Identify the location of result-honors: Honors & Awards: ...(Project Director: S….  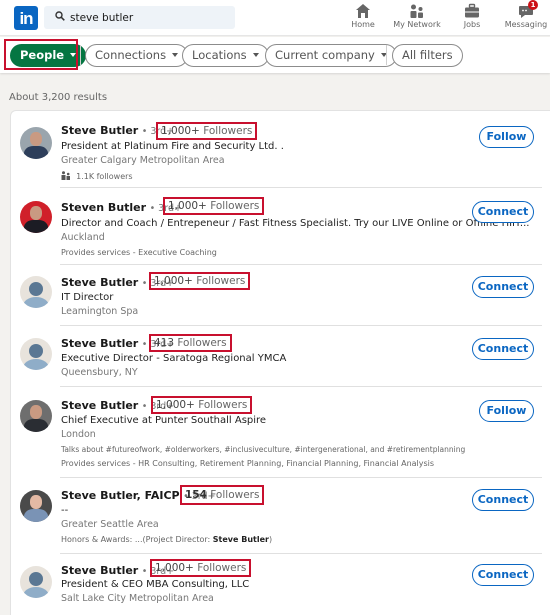
(166, 539).